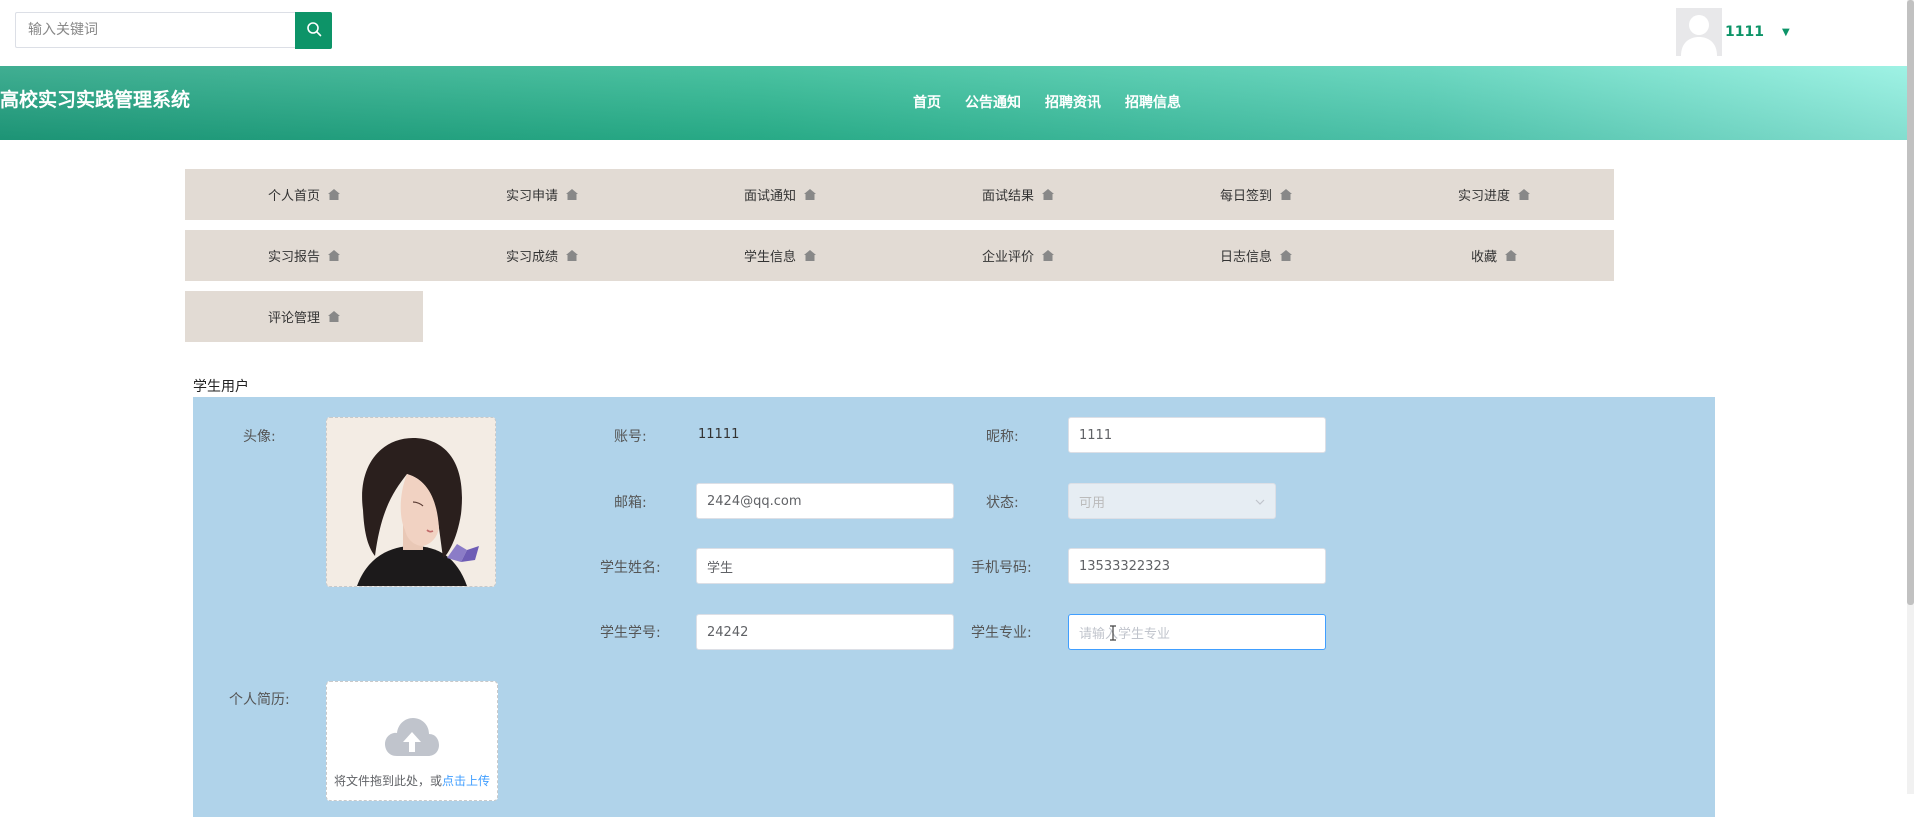 The width and height of the screenshot is (1914, 817). I want to click on nickname-label: 昵称:, so click(1002, 437).